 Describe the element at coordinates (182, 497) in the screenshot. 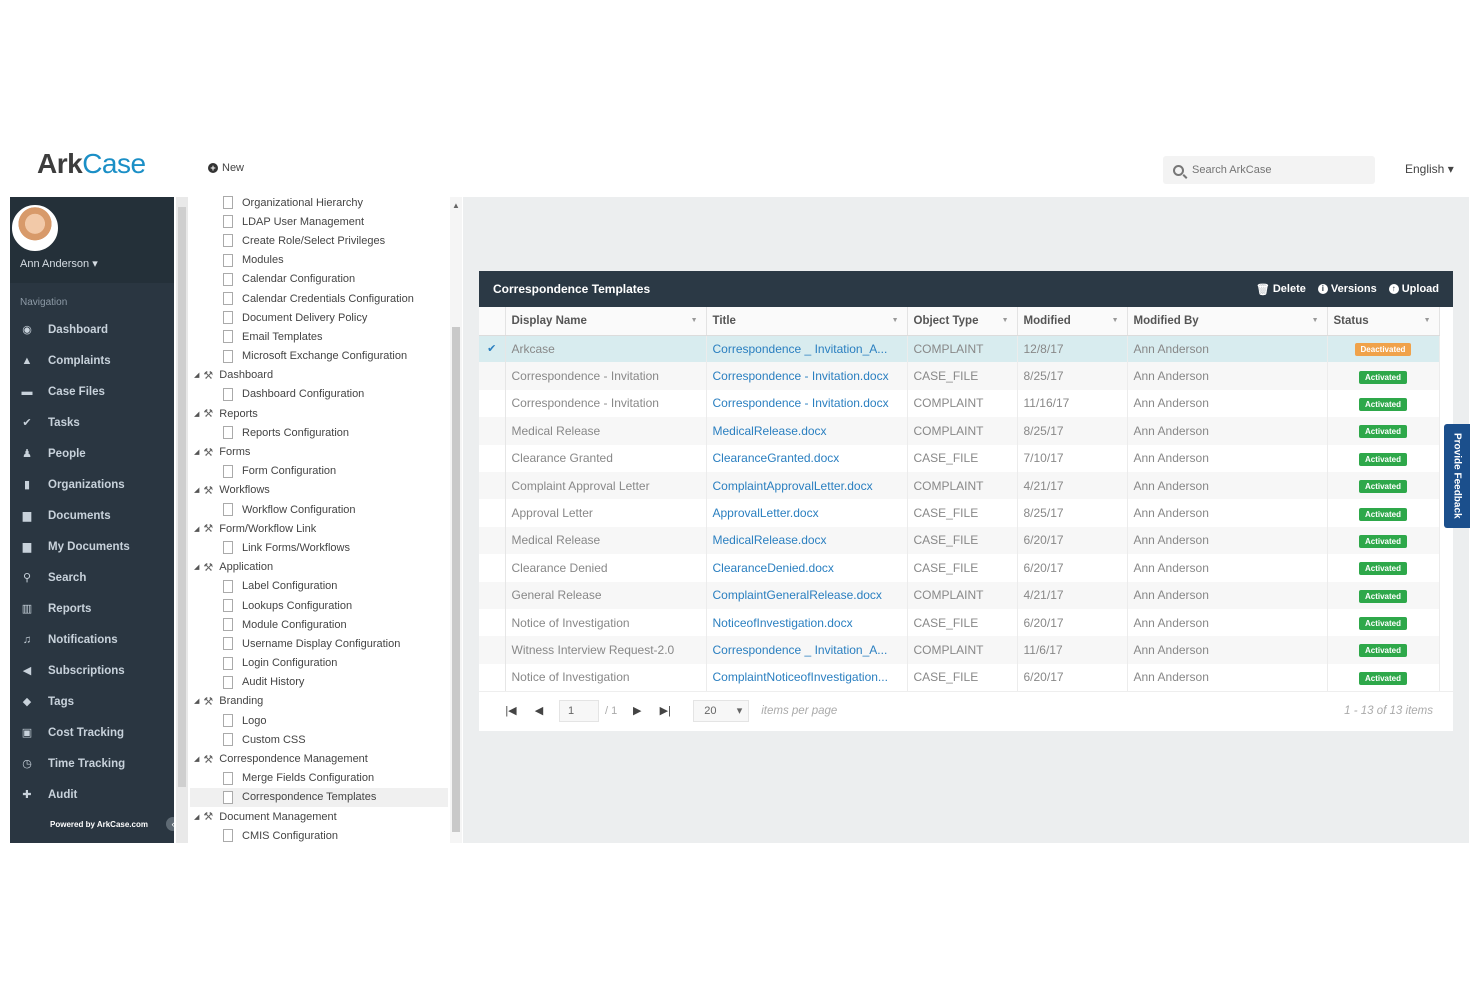

I see `scroll-thumb` at that location.